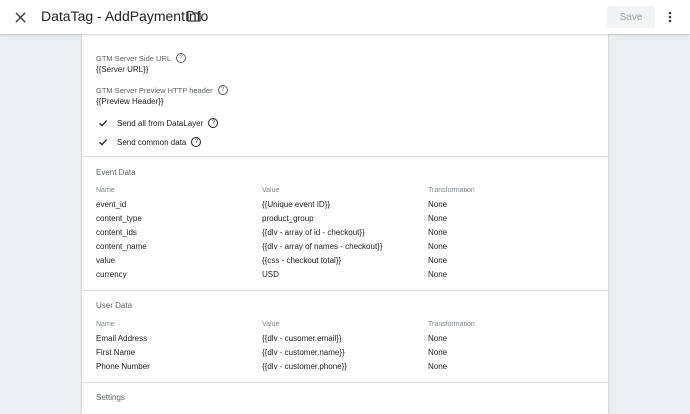 Image resolution: width=690 pixels, height=414 pixels. Describe the element at coordinates (125, 16) in the screenshot. I see `page-title: DataTag - AddPaymentInfo` at that location.